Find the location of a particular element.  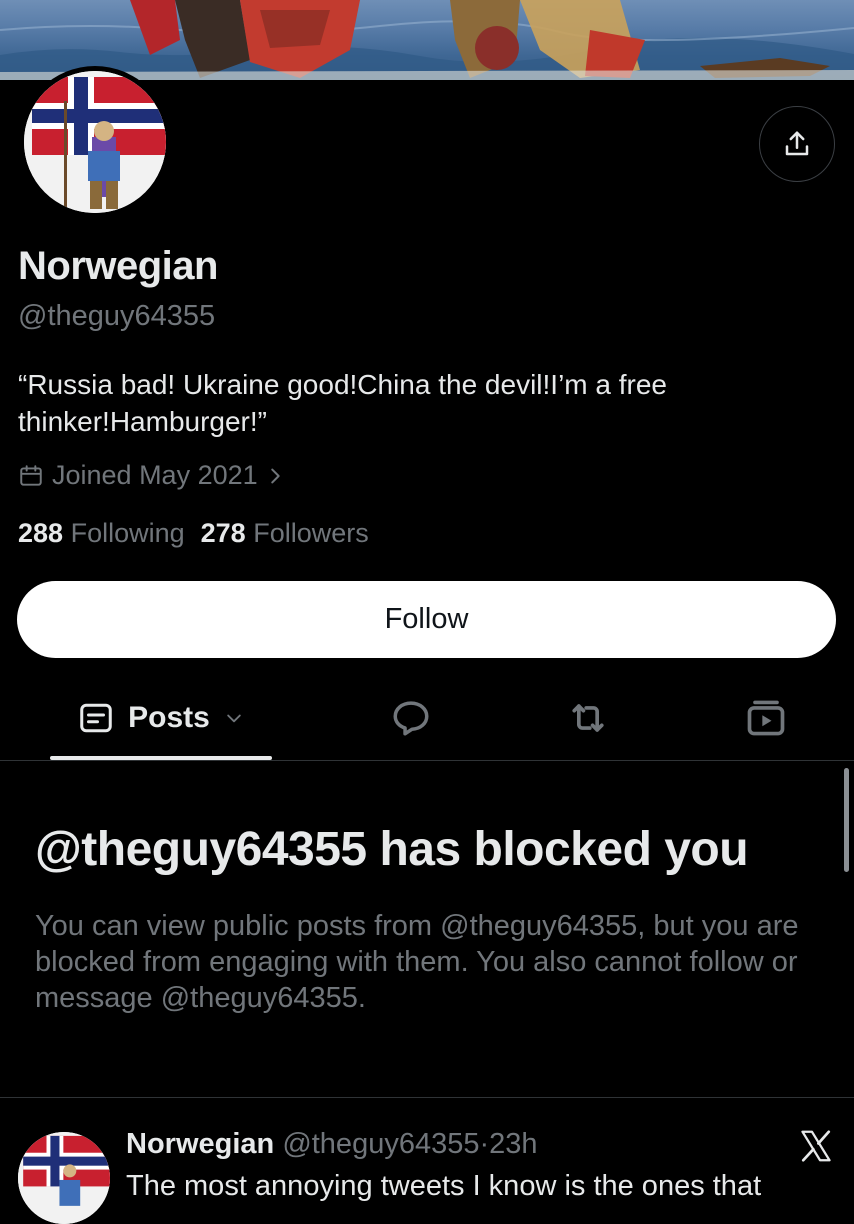

reply-icon is located at coordinates (411, 718).